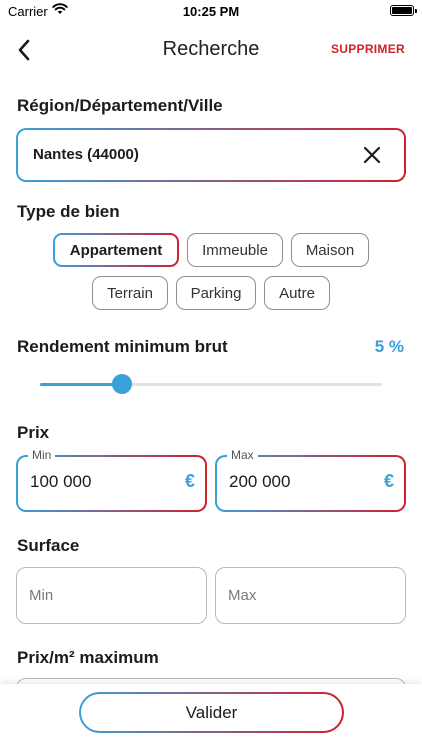 This screenshot has height=750, width=422. What do you see at coordinates (111, 480) in the screenshot?
I see `price-min-field: Min 100 000 €` at bounding box center [111, 480].